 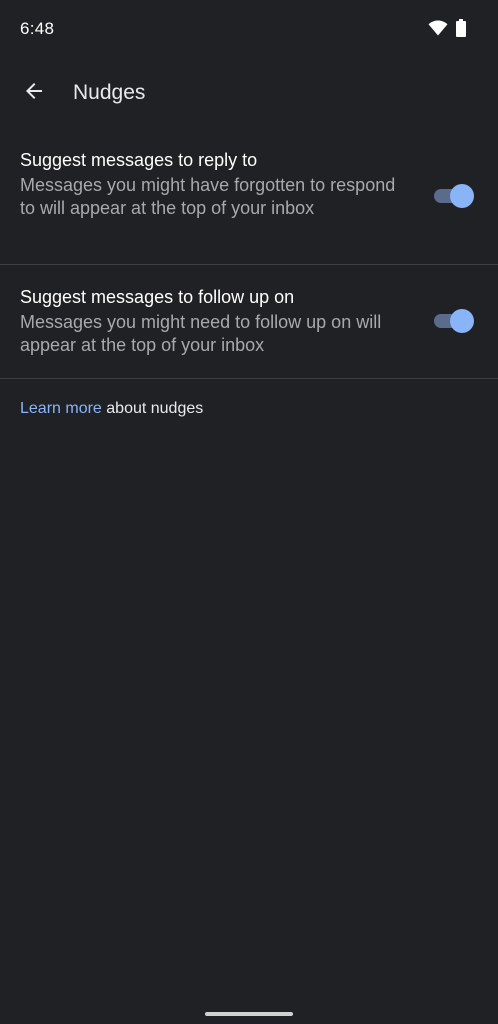 I want to click on learn-more-text: Learn more about nudges, so click(x=111, y=409).